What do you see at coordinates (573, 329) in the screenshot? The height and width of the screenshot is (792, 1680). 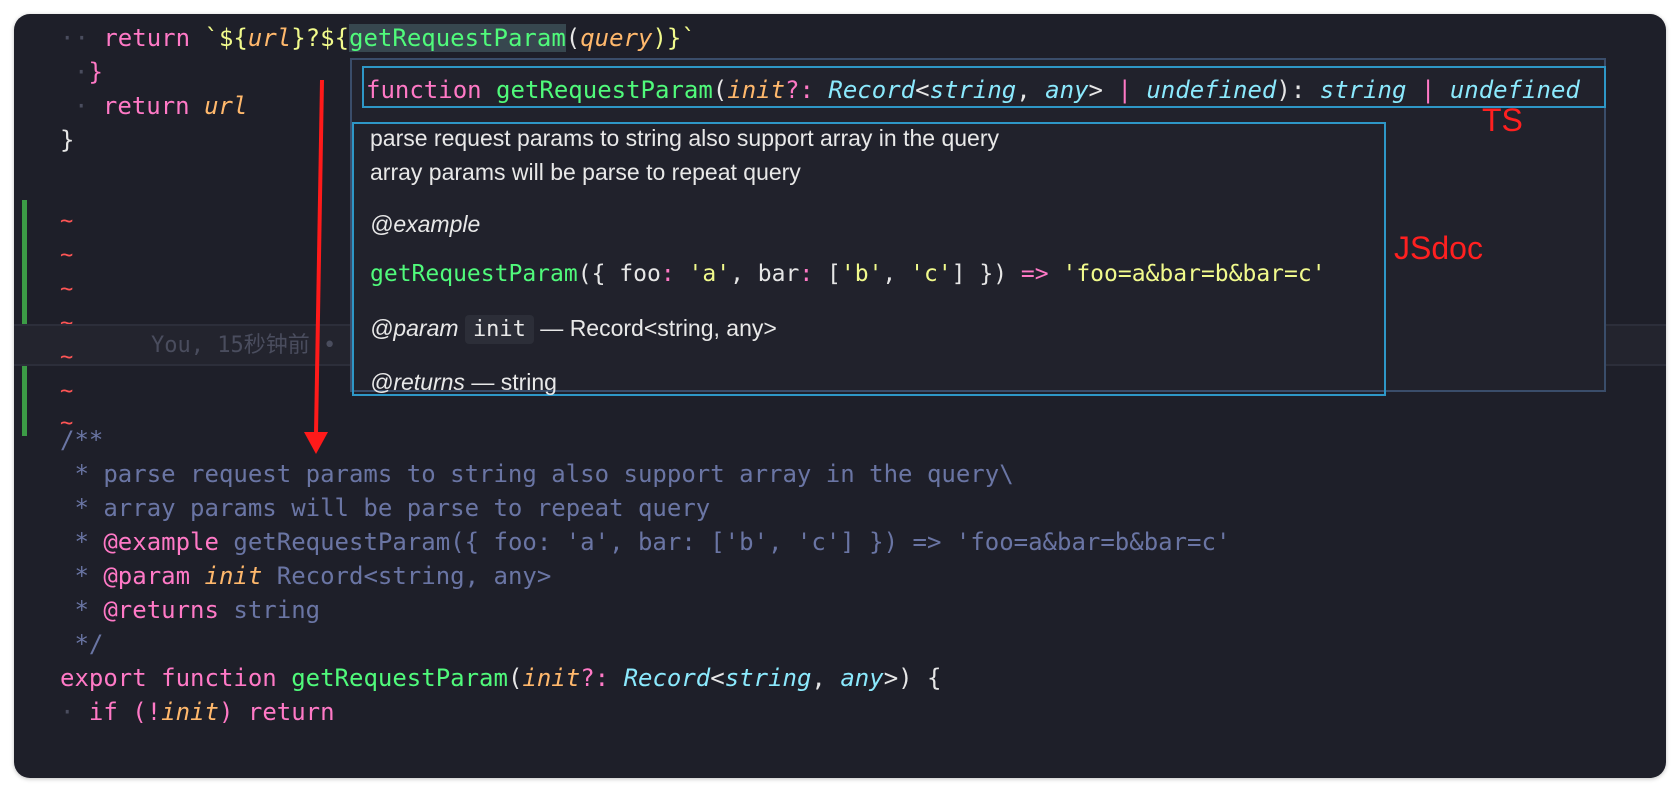 I see `hover-param-line: @param init — Record<string, any>` at bounding box center [573, 329].